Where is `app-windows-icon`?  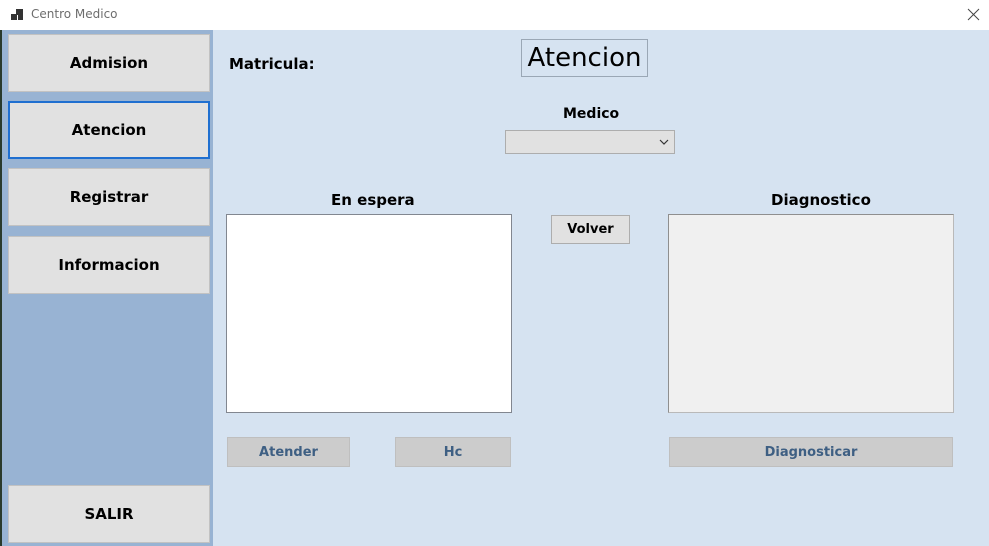 app-windows-icon is located at coordinates (17, 14).